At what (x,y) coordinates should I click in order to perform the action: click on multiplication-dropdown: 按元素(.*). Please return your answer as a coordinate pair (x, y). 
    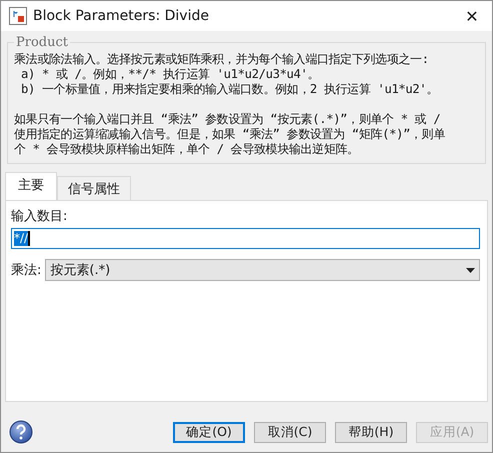
    Looking at the image, I should click on (262, 270).